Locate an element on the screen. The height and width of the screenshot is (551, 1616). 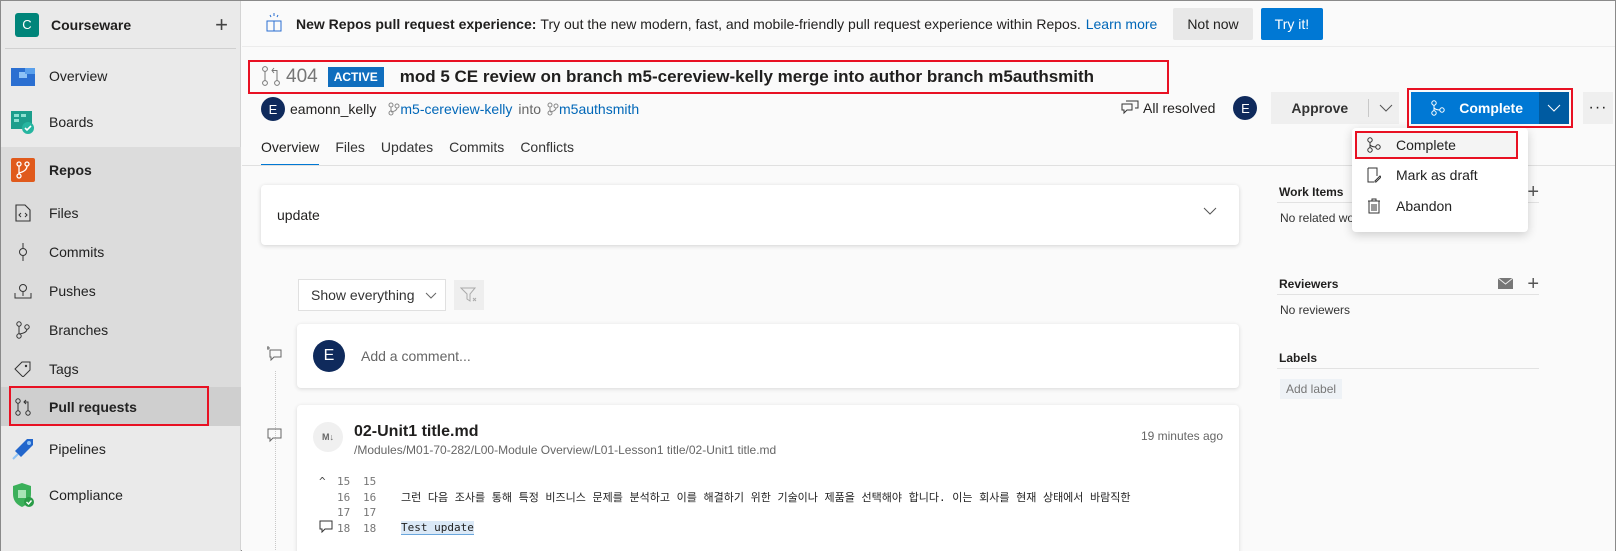
line-number-right: 18 is located at coordinates (370, 528).